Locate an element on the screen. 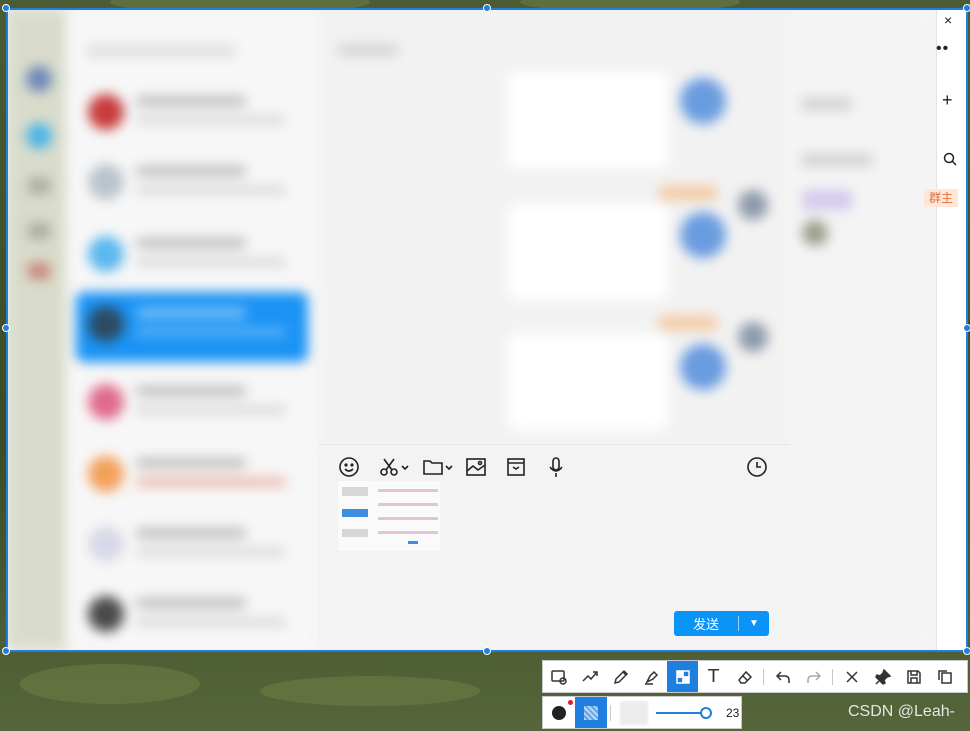 The image size is (970, 731). app-nav-strip is located at coordinates (36, 329).